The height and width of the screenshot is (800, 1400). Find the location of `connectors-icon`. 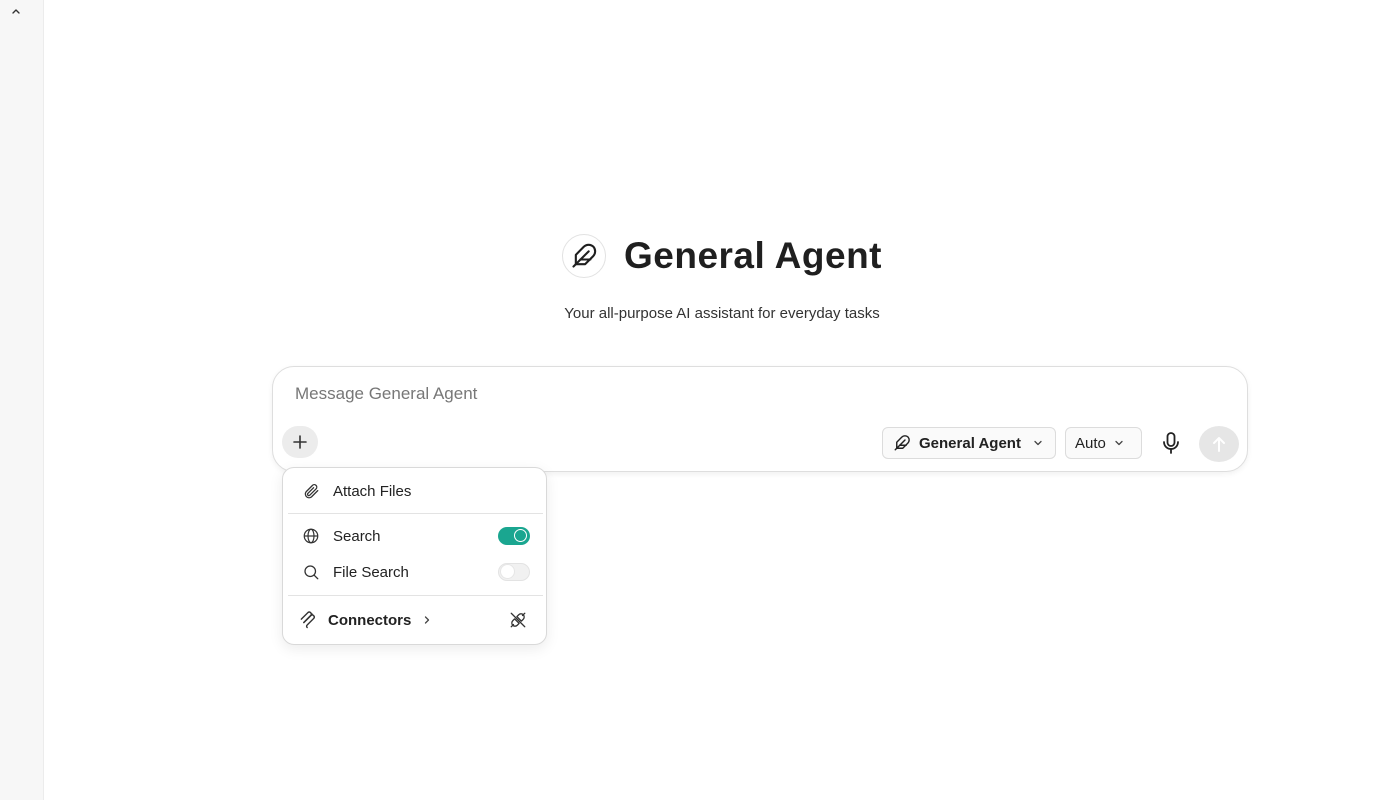

connectors-icon is located at coordinates (308, 620).